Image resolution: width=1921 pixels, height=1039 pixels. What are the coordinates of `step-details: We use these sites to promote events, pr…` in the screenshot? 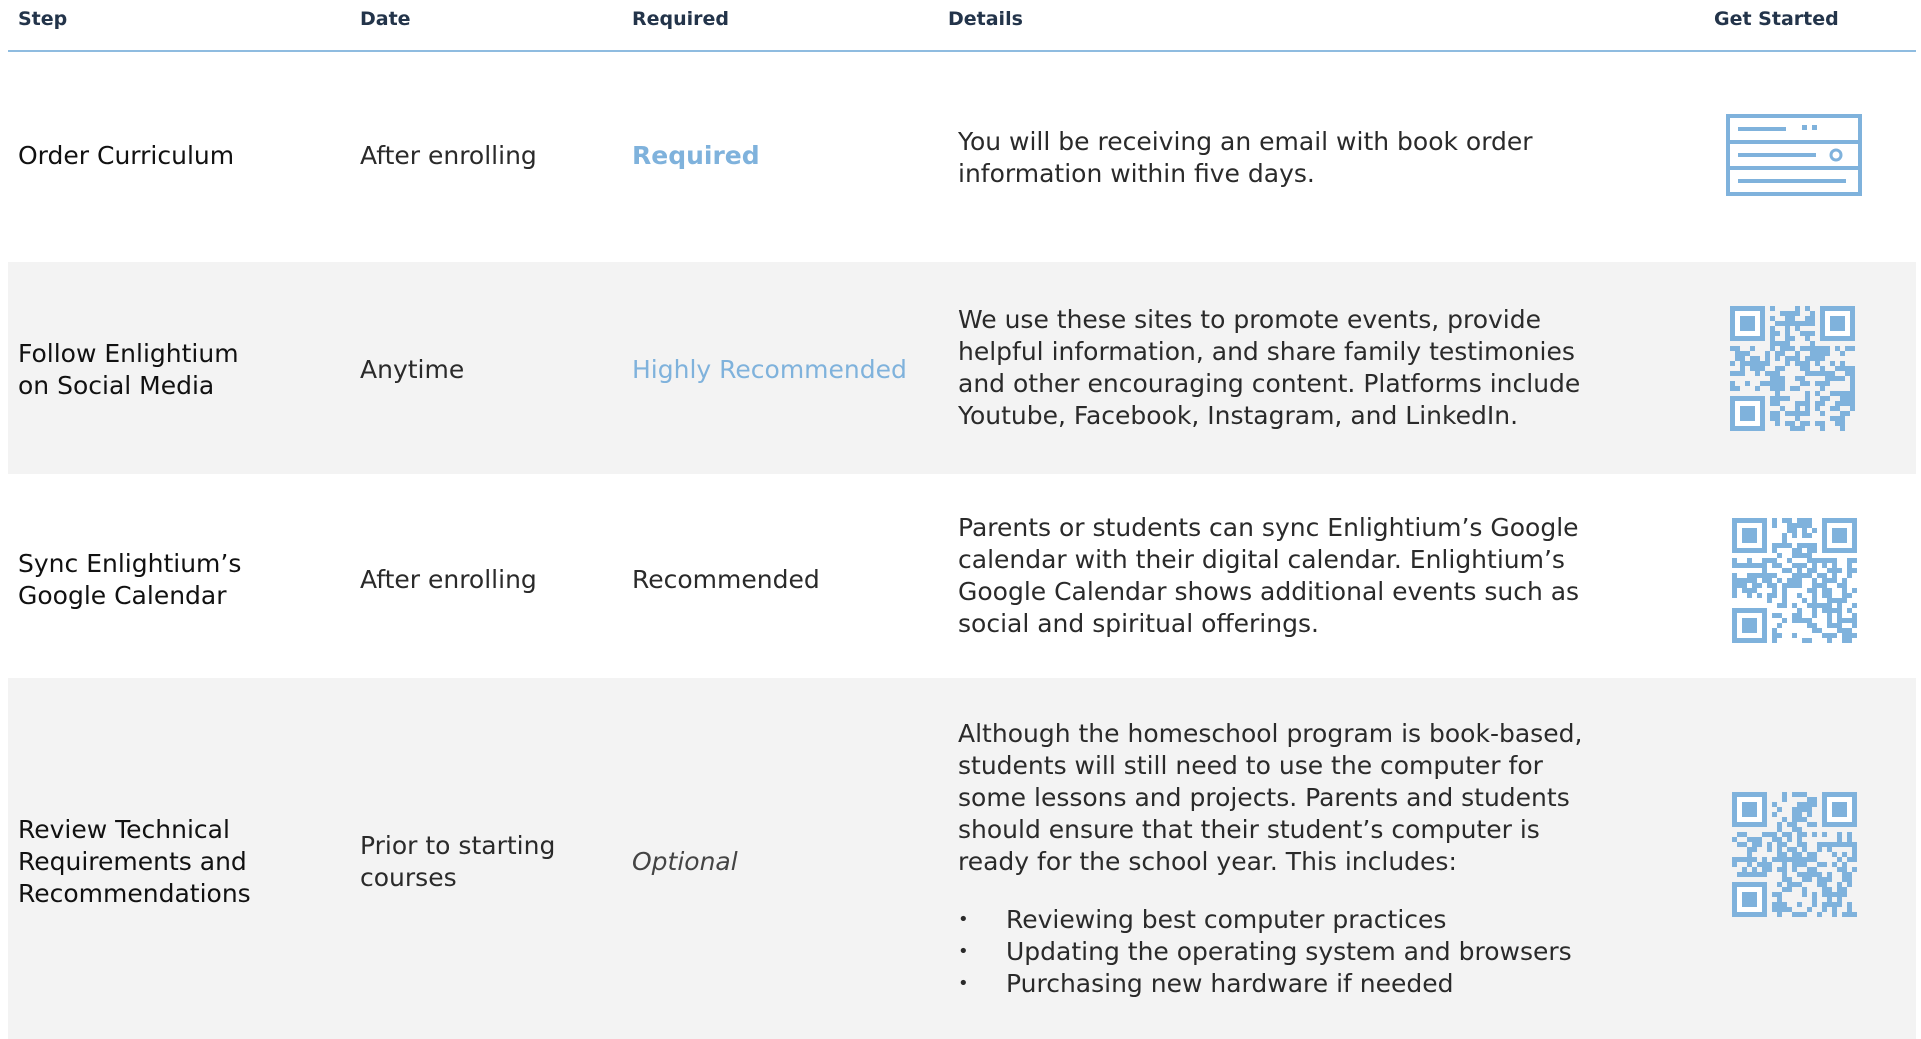 It's located at (1269, 367).